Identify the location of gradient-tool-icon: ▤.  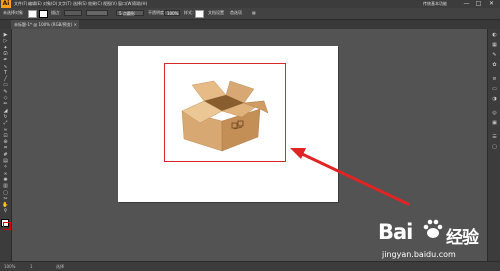
(5, 161).